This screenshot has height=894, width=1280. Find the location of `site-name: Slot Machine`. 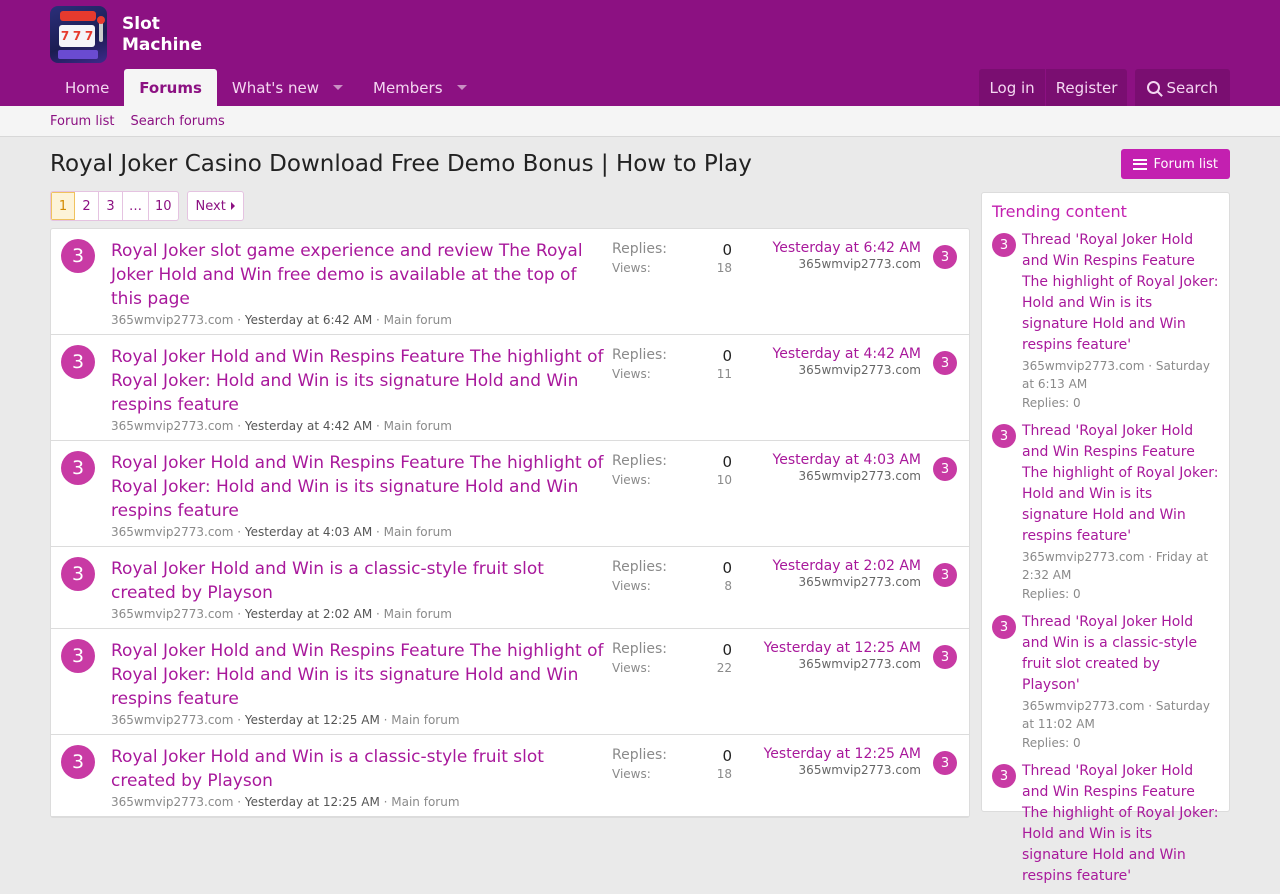

site-name: Slot Machine is located at coordinates (162, 35).